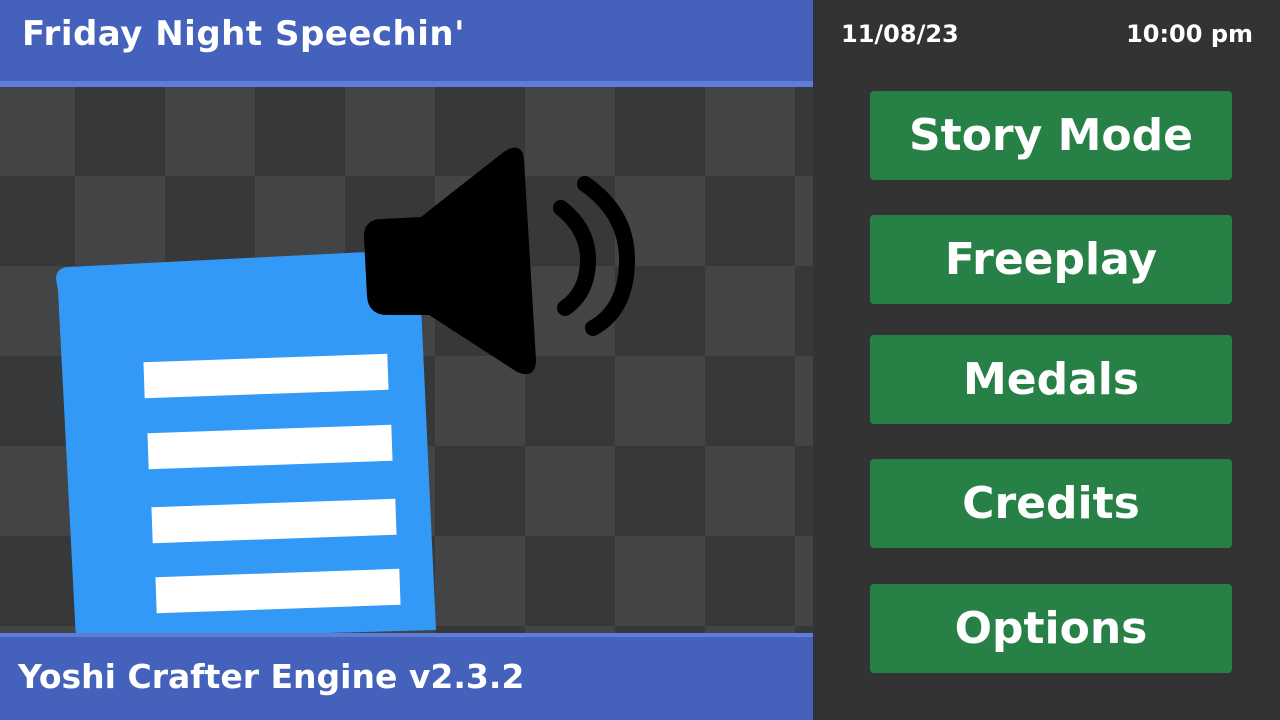 Image resolution: width=1280 pixels, height=720 pixels. Describe the element at coordinates (594, 256) in the screenshot. I see `sound-waves-icon` at that location.